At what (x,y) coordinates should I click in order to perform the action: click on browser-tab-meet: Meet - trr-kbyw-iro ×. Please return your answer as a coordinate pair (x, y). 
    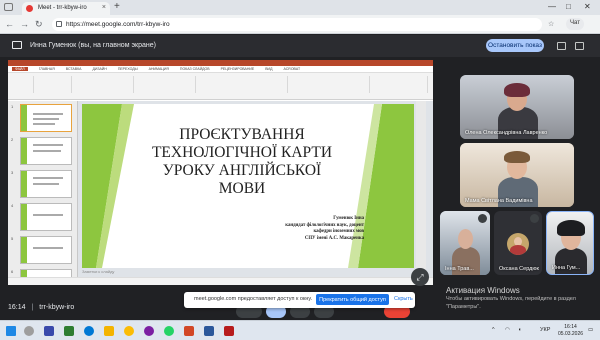
    Looking at the image, I should click on (66, 8).